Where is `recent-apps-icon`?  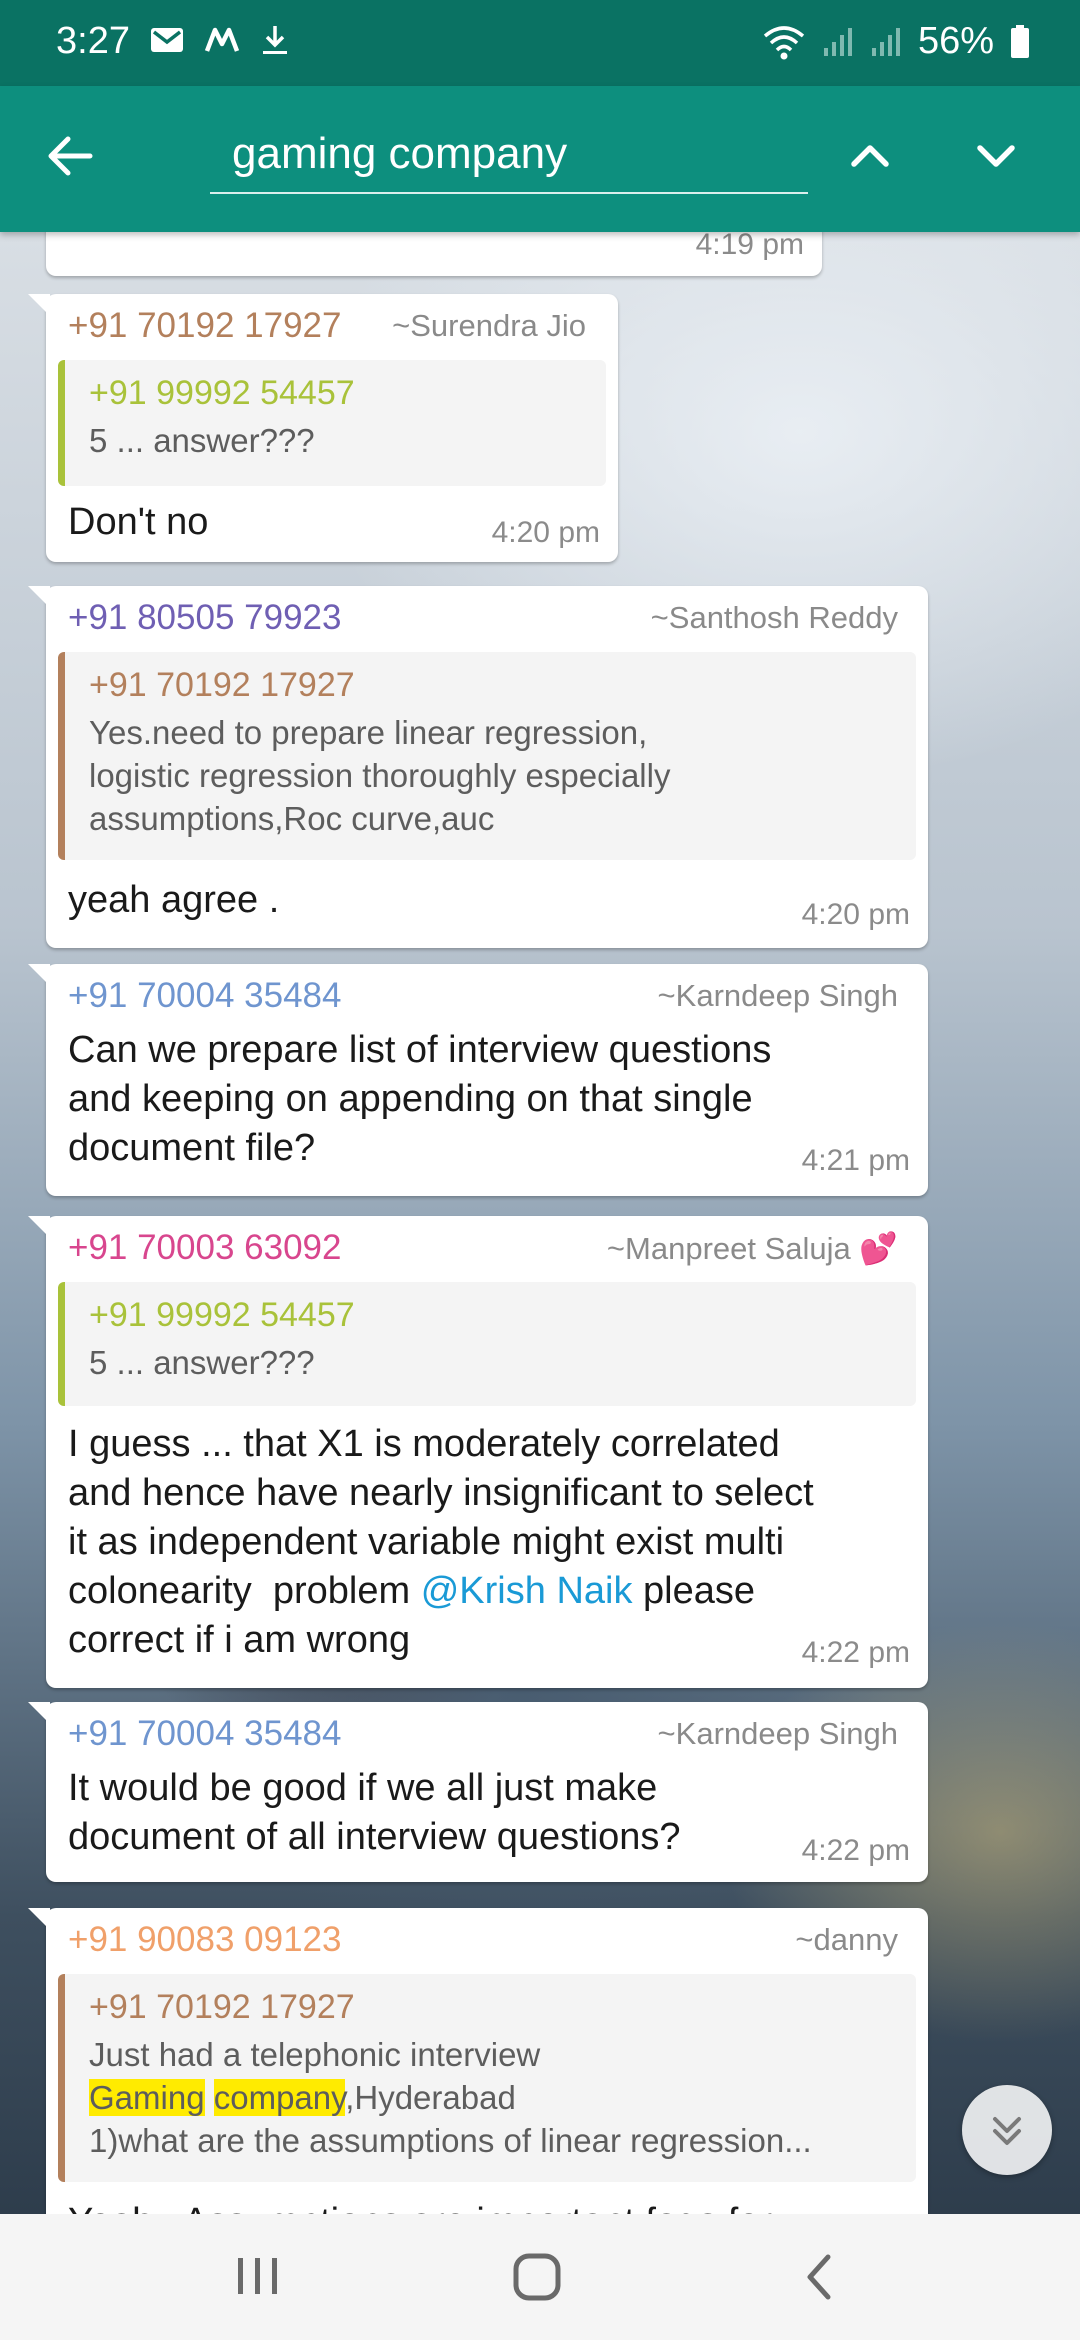 recent-apps-icon is located at coordinates (257, 2276).